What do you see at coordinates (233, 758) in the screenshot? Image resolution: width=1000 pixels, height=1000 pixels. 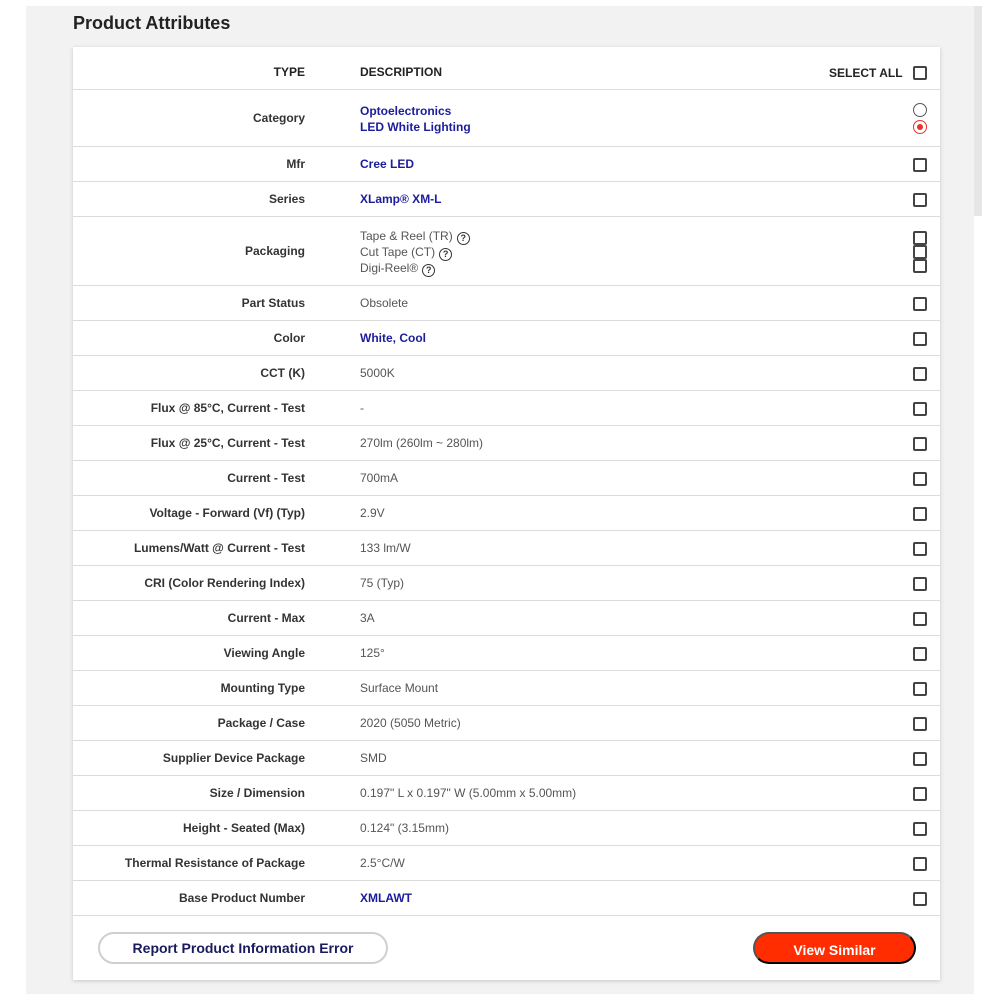 I see `attribute-type: Supplier Device Package` at bounding box center [233, 758].